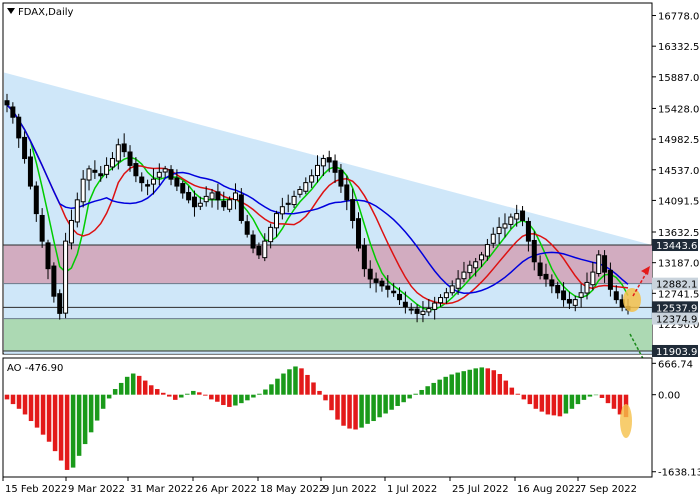 The image size is (700, 504). Describe the element at coordinates (328, 264) in the screenshot. I see `price-zone-overlay` at that location.